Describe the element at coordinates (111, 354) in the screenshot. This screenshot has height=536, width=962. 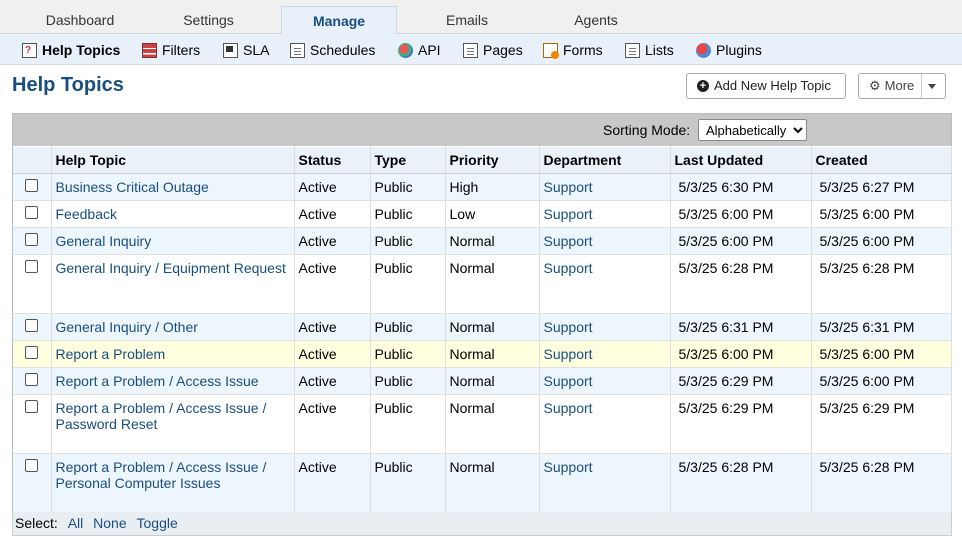
I see `help-topic-link: Report a Problem` at that location.